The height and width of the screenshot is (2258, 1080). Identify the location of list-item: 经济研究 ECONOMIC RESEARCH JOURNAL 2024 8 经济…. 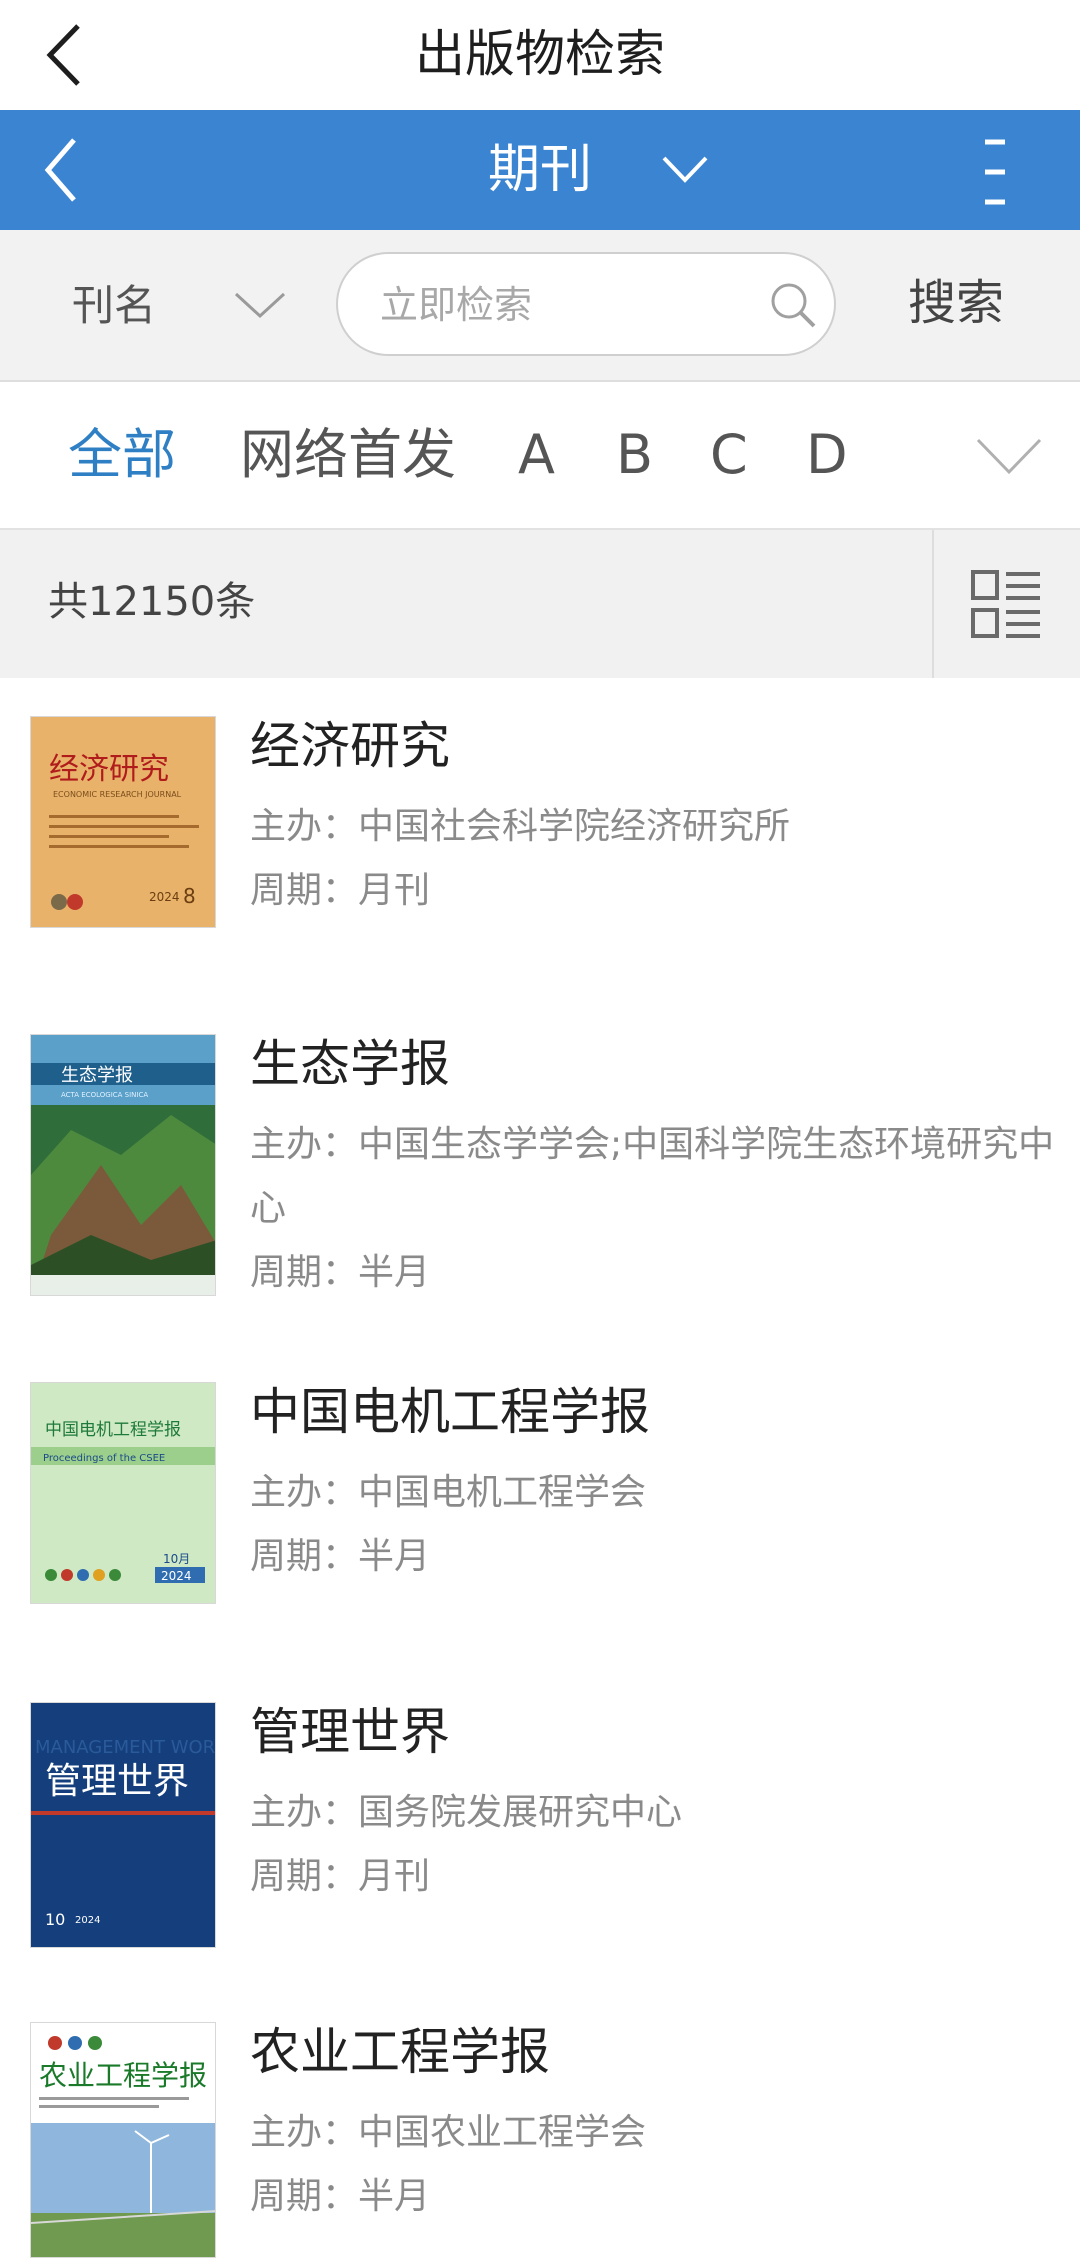
(540, 838).